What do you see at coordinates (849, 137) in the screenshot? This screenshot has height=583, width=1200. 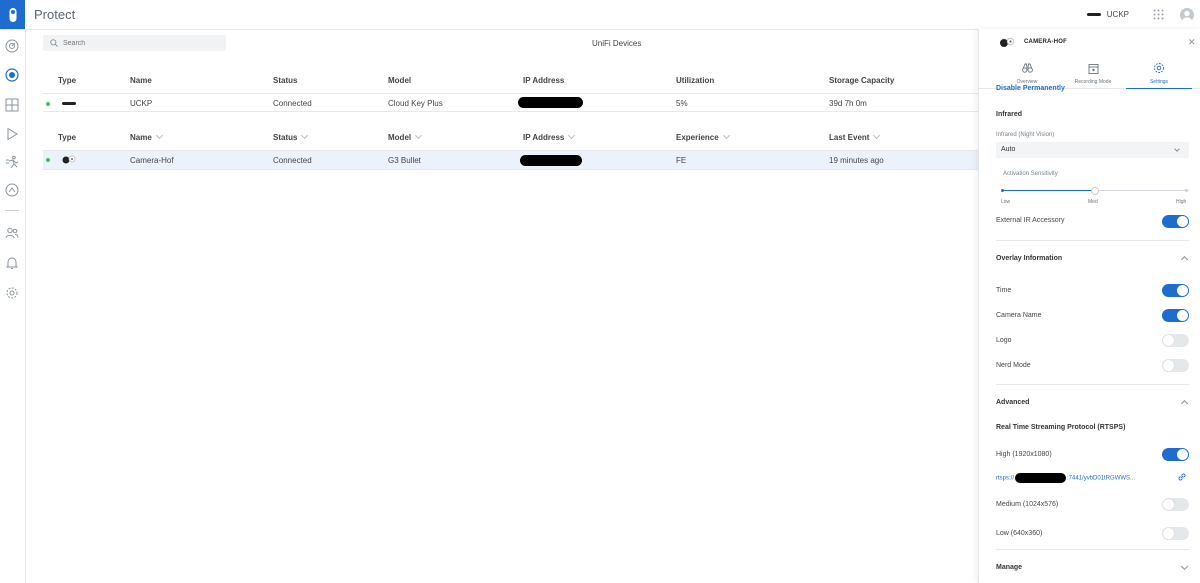 I see `header-label: Last Event` at bounding box center [849, 137].